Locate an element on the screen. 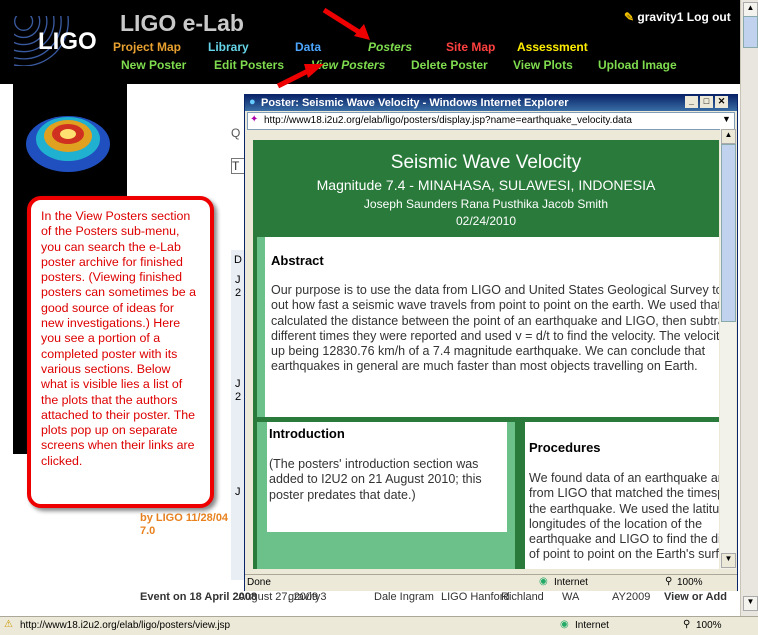 This screenshot has width=758, height=635. annotation-arrow-view-posters is located at coordinates (300, 76).